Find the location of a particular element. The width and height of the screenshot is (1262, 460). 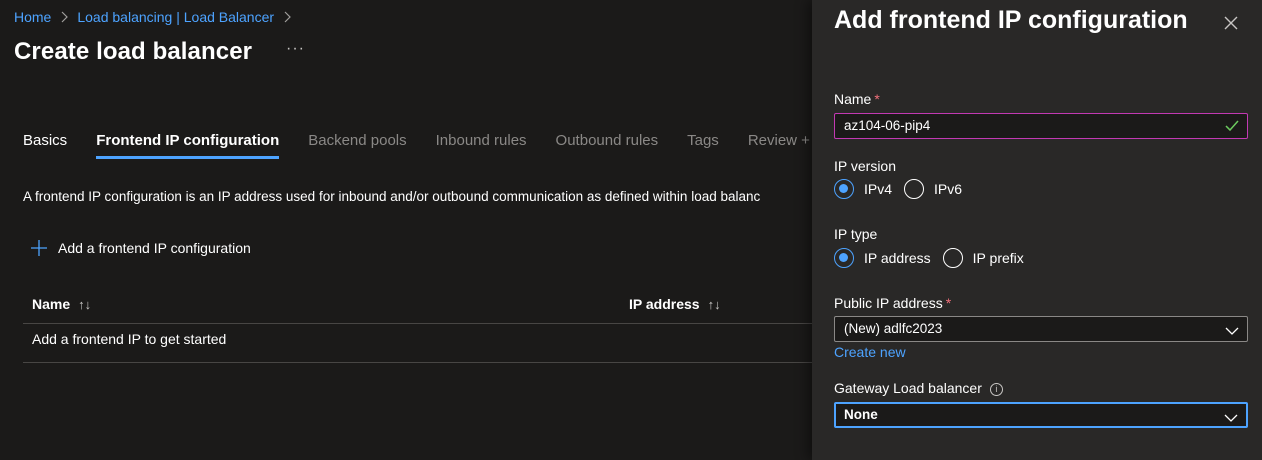

table-empty-row: Add a frontend IP to get started is located at coordinates (417, 344).